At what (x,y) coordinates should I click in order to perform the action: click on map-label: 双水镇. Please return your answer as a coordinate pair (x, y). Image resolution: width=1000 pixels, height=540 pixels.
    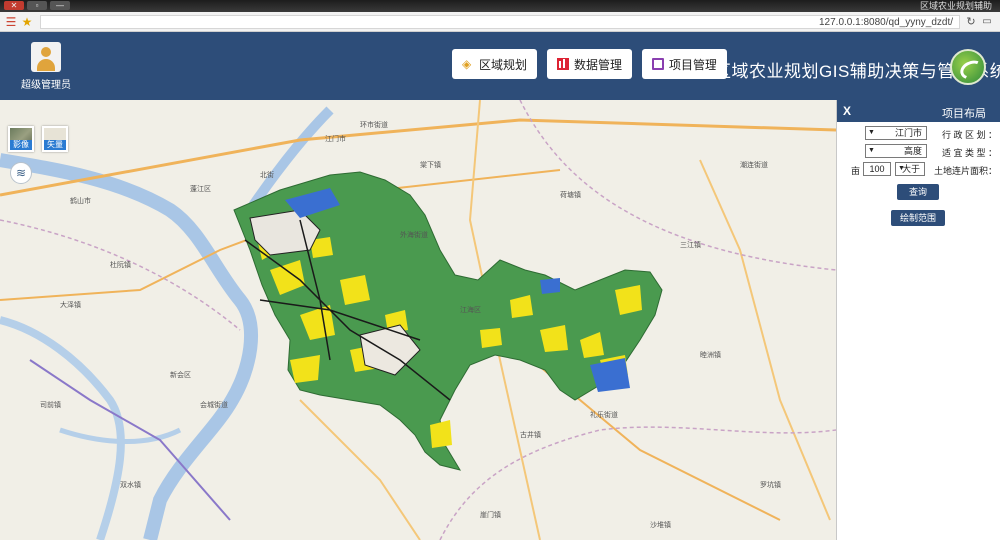
    Looking at the image, I should click on (130, 485).